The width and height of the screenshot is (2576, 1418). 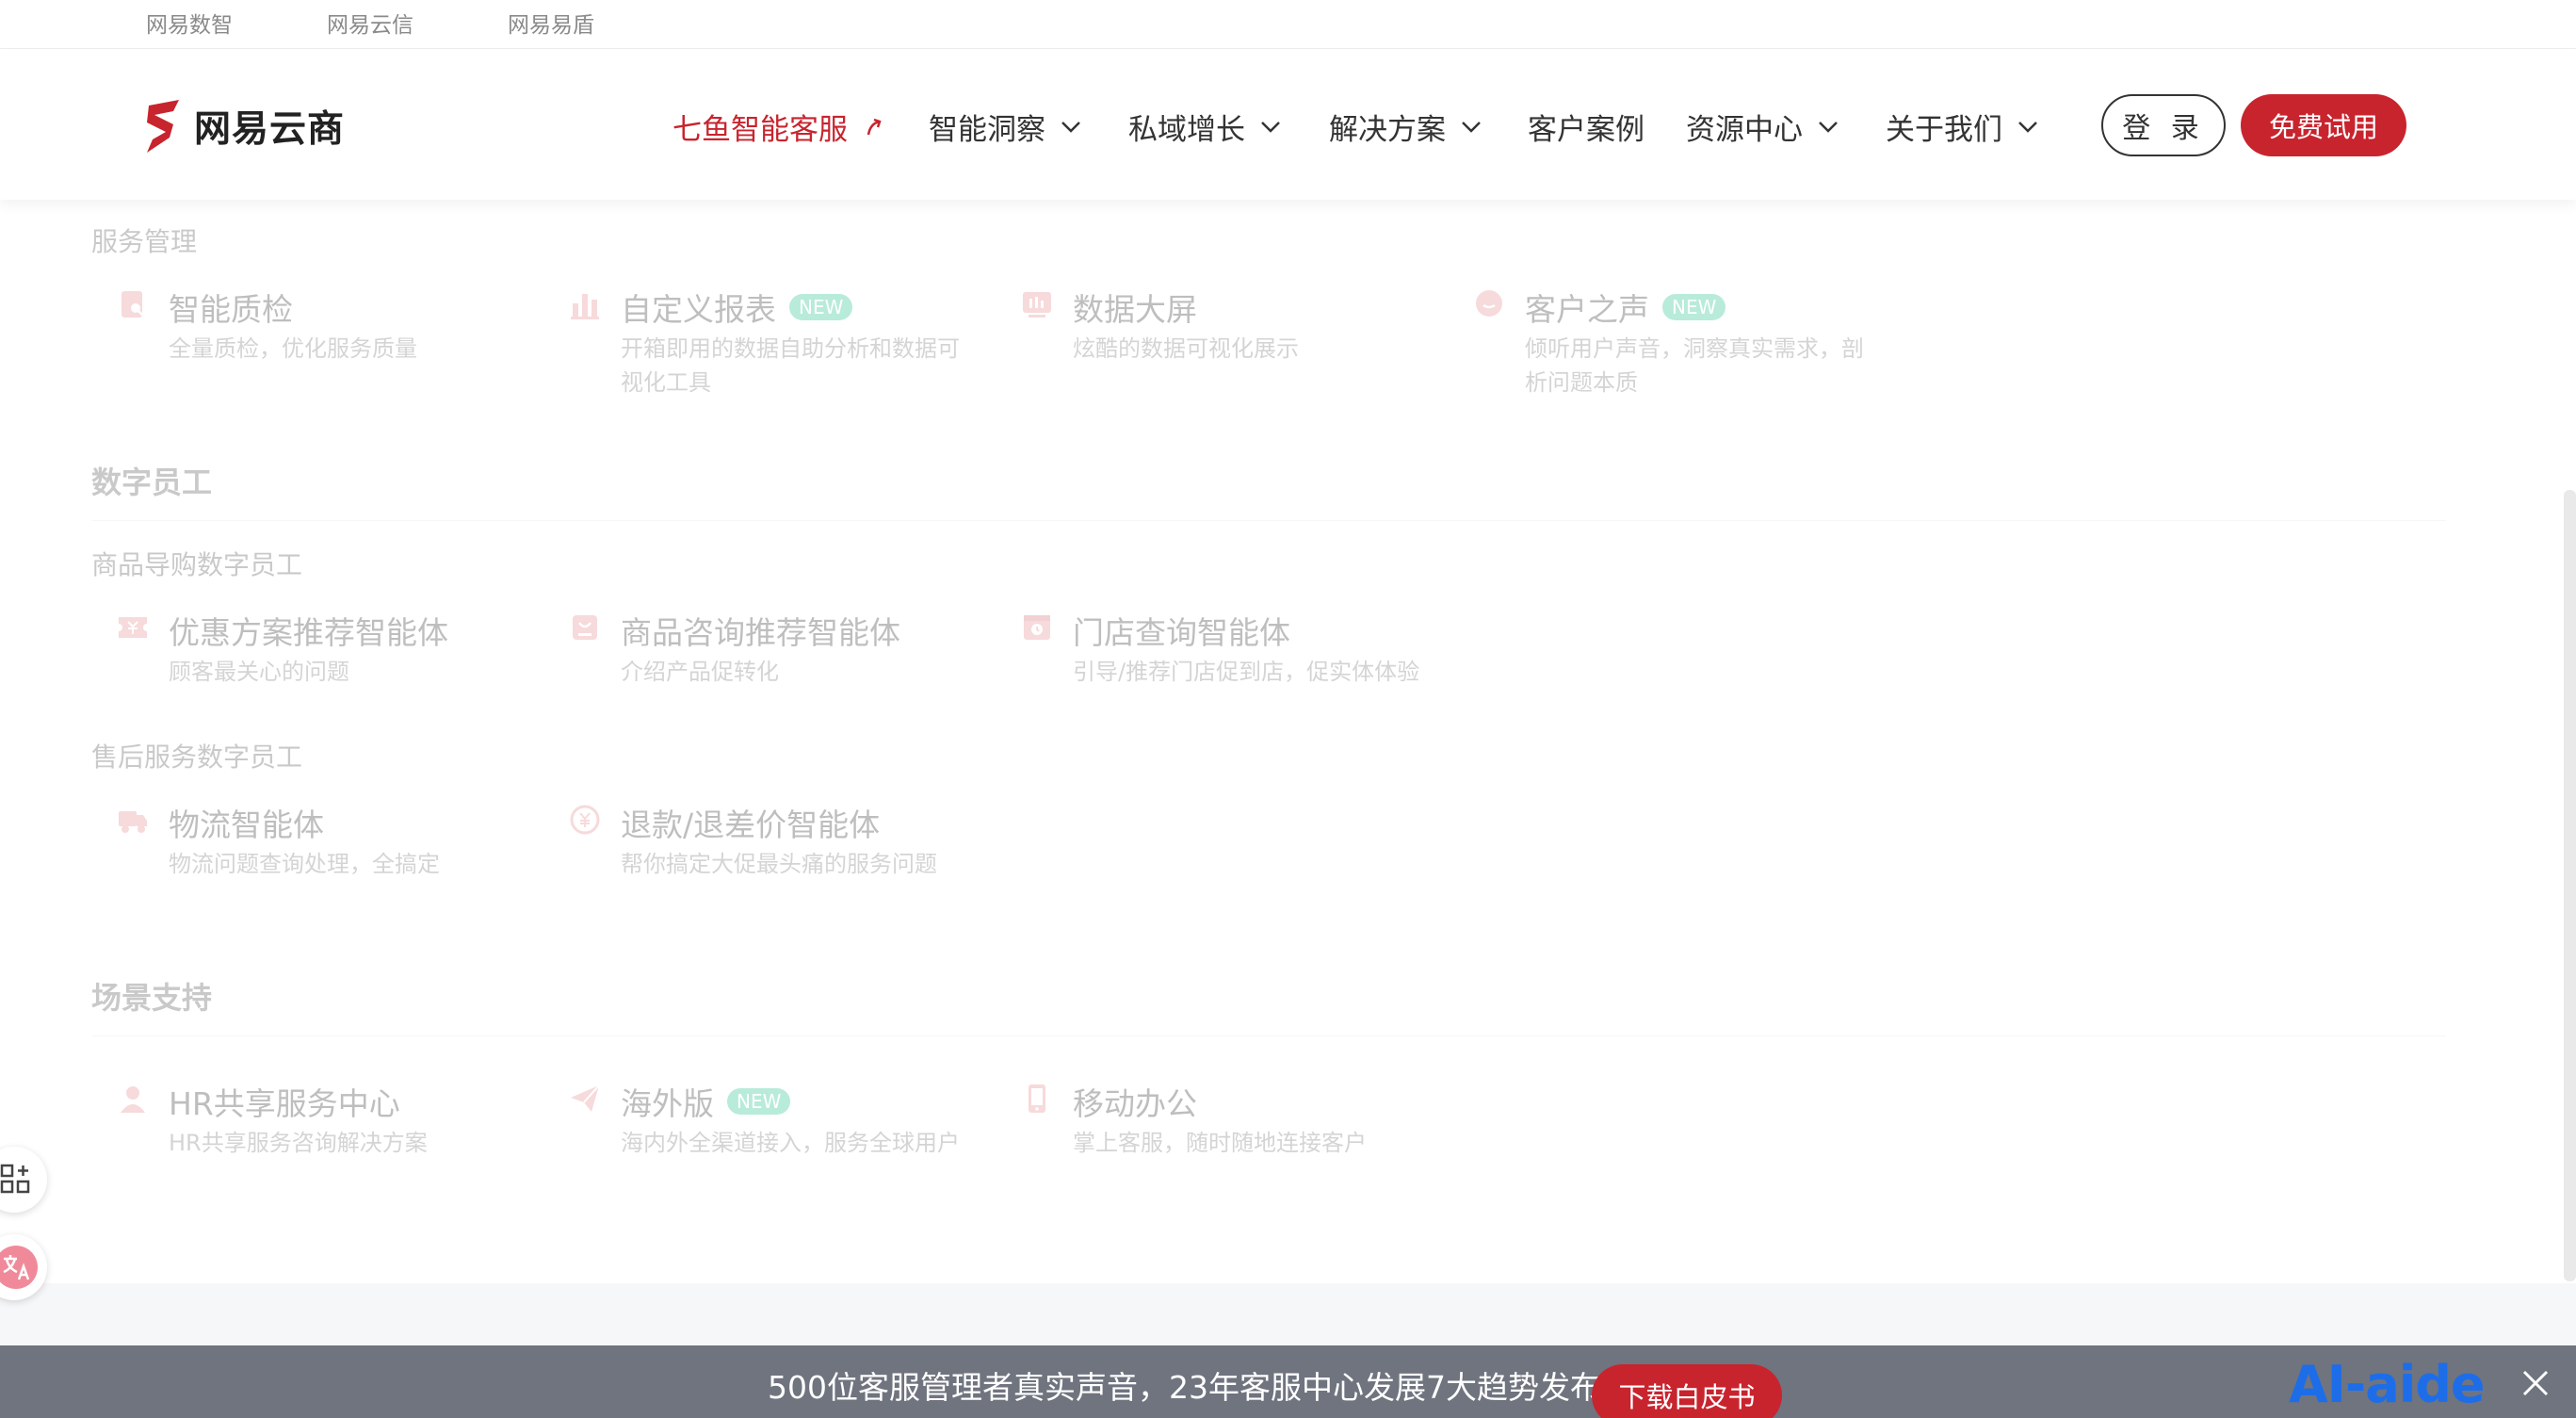 What do you see at coordinates (2535, 1383) in the screenshot?
I see `close-icon` at bounding box center [2535, 1383].